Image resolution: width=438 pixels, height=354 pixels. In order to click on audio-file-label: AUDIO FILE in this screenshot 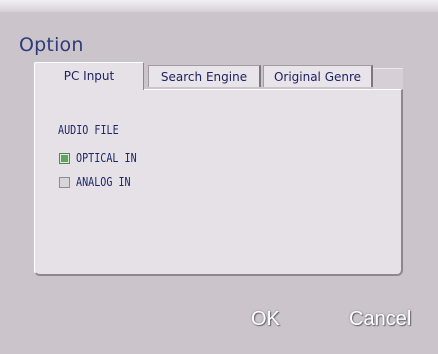, I will do `click(88, 130)`.